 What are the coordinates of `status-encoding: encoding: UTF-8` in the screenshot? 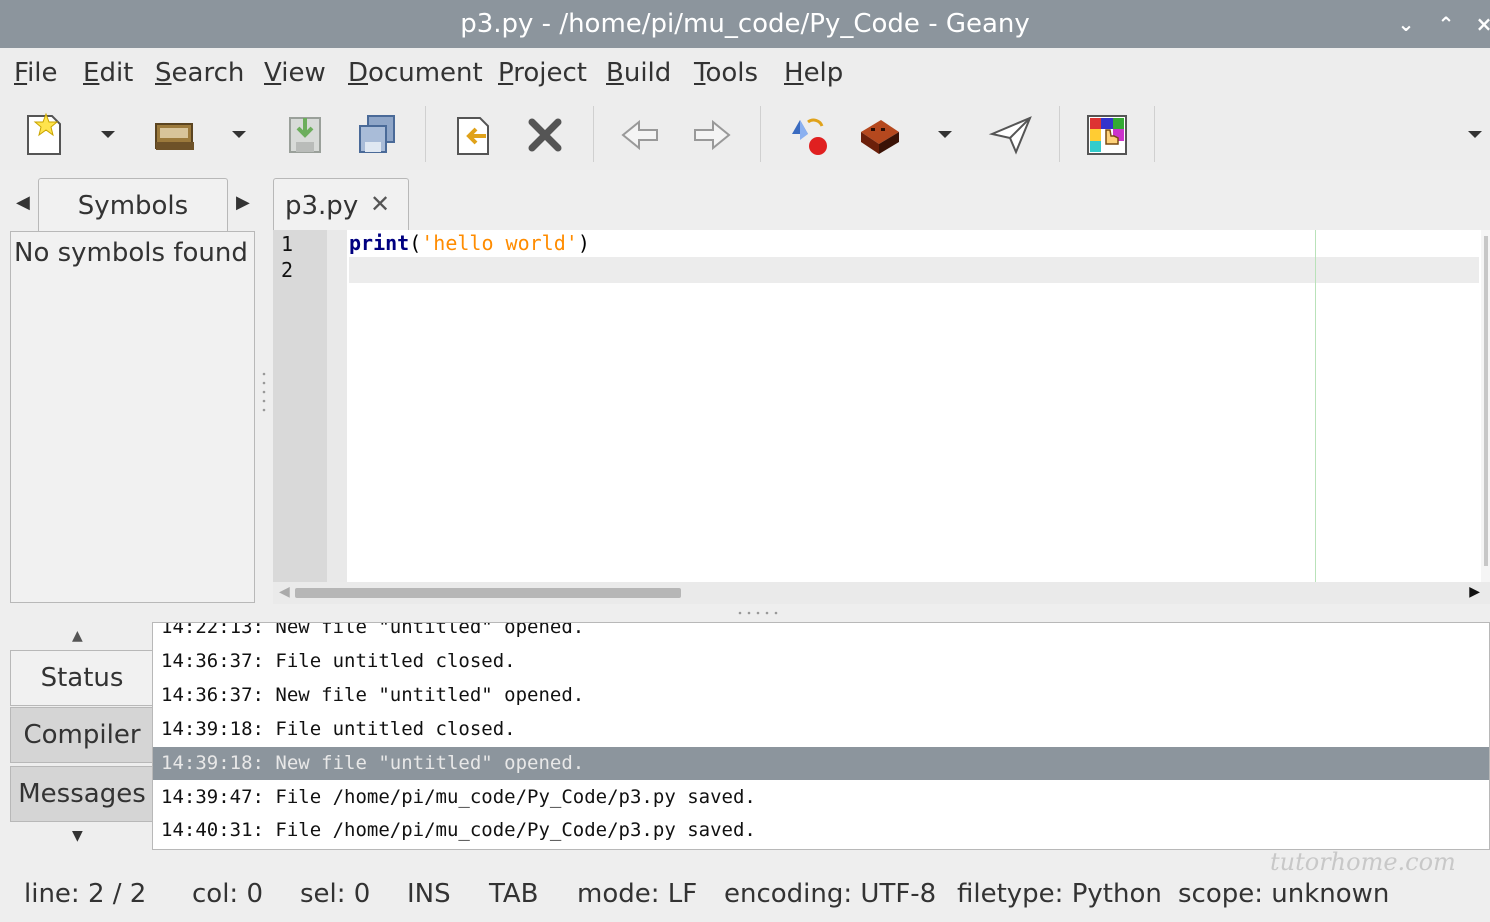 It's located at (830, 894).